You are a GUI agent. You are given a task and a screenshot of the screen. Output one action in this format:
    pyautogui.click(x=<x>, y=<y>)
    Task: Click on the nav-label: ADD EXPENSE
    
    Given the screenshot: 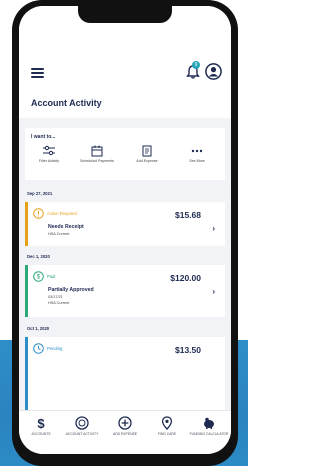 What is the action you would take?
    pyautogui.click(x=125, y=434)
    